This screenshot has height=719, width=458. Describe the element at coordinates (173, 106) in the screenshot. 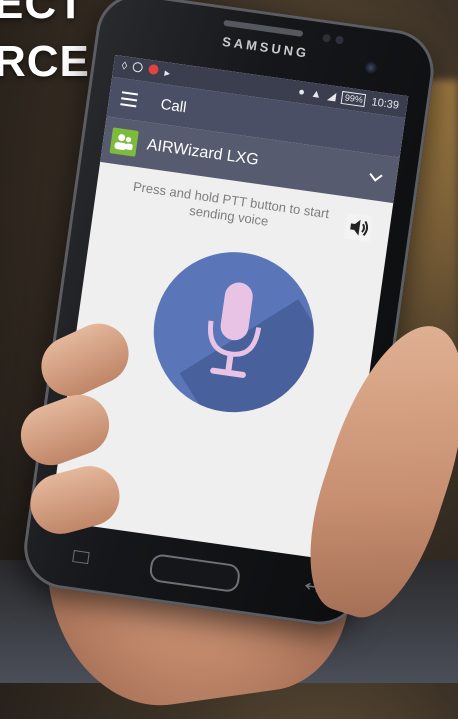

I see `app-bar-title: Call` at that location.